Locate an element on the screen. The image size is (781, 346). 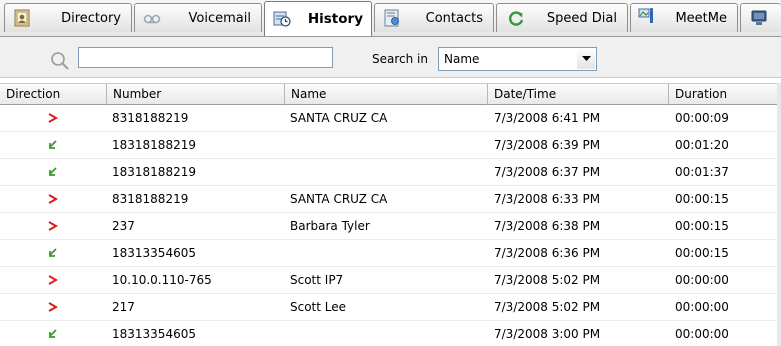
monitor-icon is located at coordinates (759, 17).